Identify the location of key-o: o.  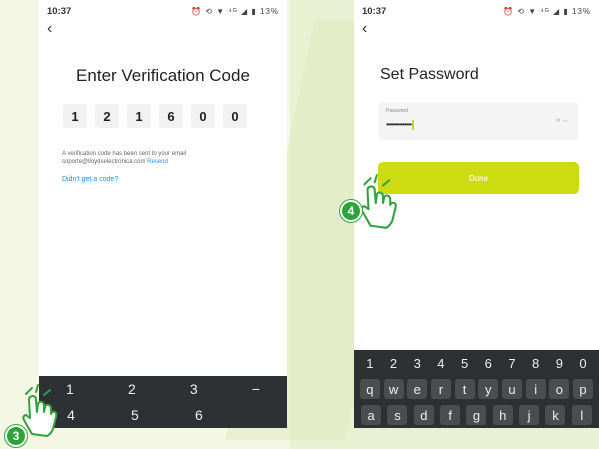
(559, 389).